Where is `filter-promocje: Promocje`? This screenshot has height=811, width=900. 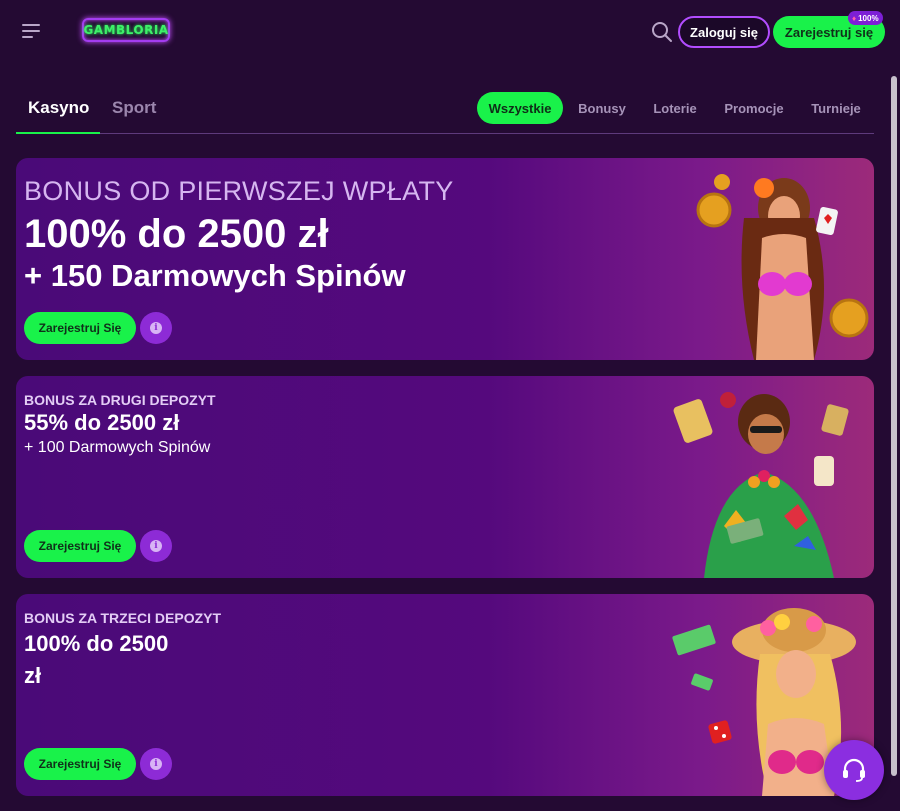
filter-promocje: Promocje is located at coordinates (754, 108).